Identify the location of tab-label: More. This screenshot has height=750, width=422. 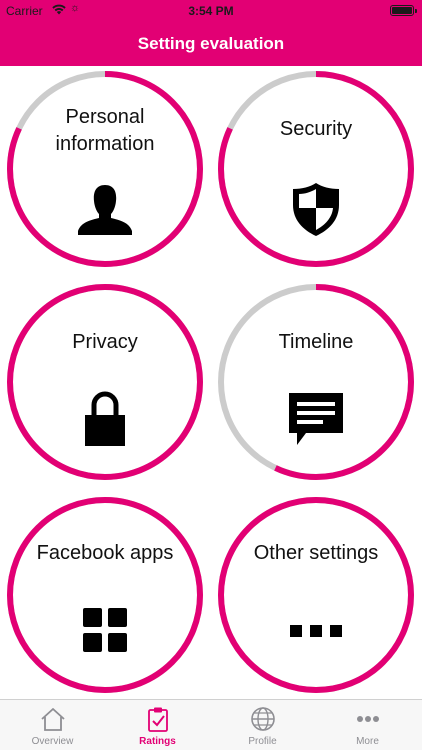
(367, 741).